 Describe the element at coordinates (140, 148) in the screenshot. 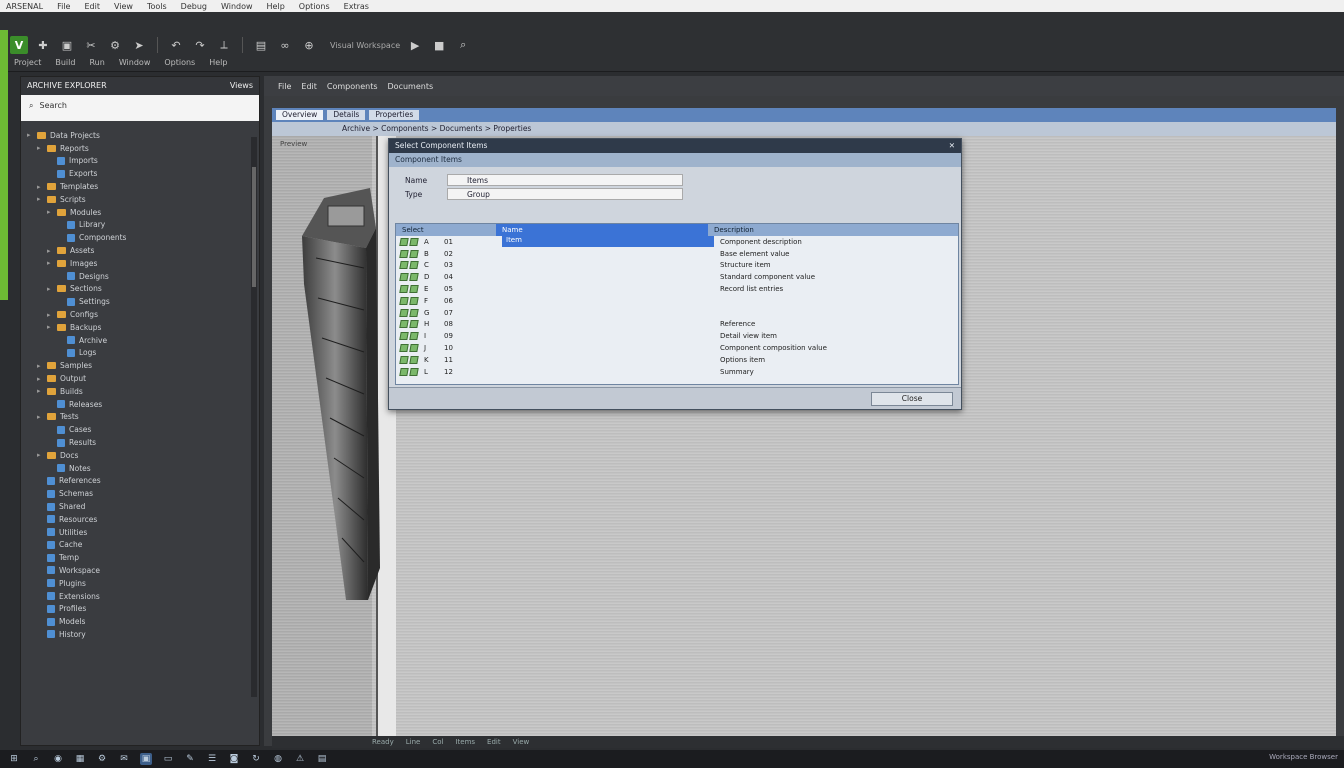

I see `tree-item: ▸ Reports` at that location.